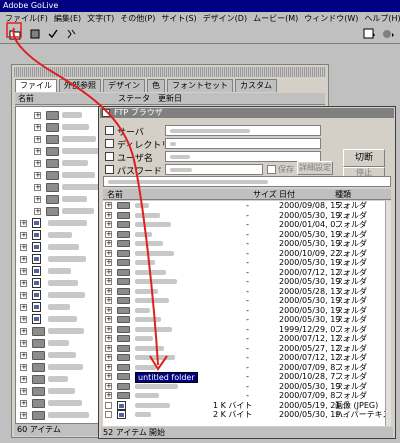 This screenshot has width=400, height=443. I want to click on tab-fontsets: フォントセット, so click(200, 85).